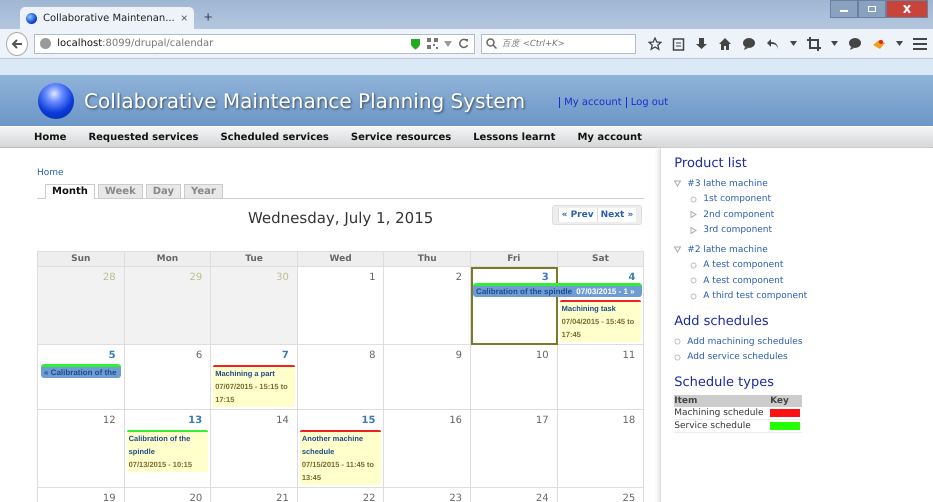 The width and height of the screenshot is (933, 502). I want to click on nav-link: Lessons learnt, so click(514, 137).